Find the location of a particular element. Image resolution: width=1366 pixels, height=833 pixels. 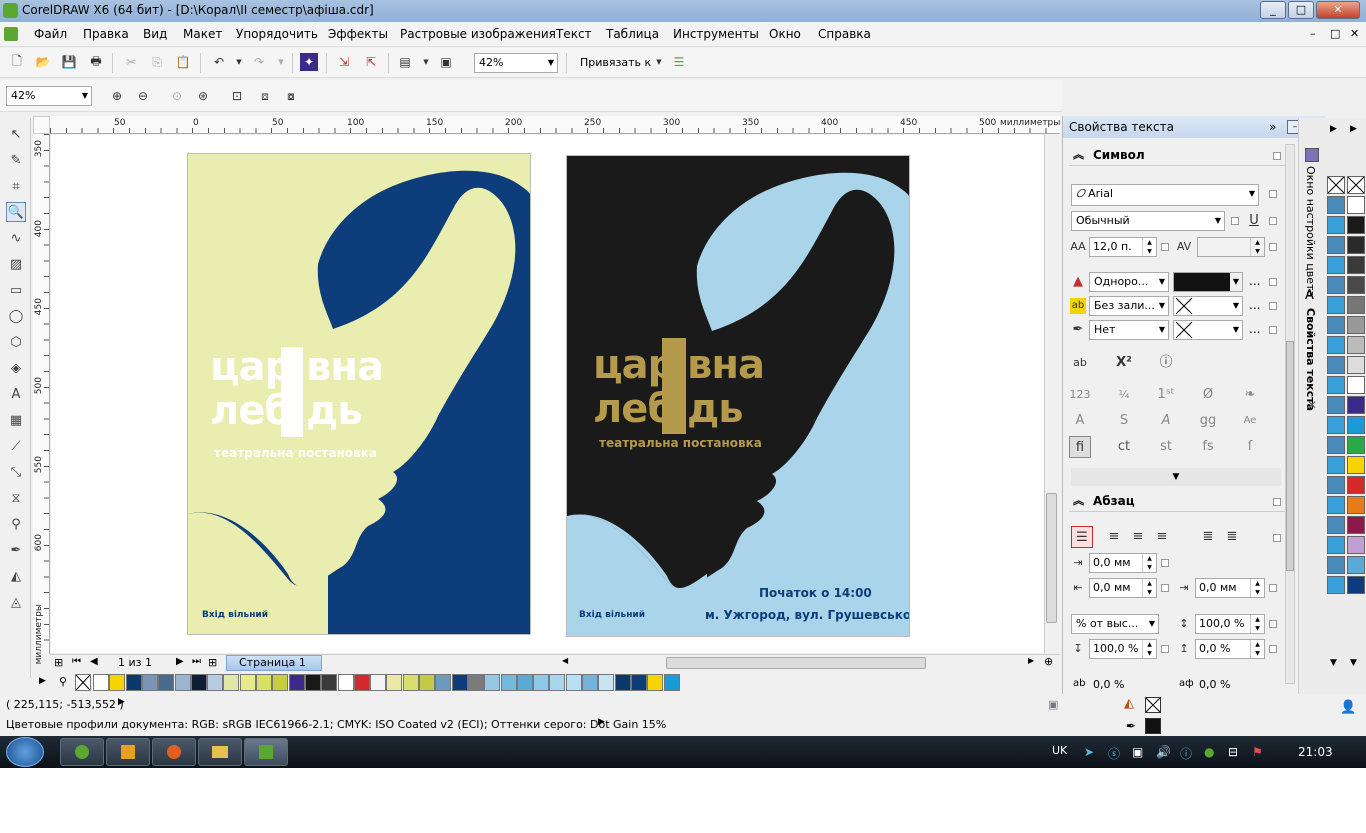

docker-scroll-thumb is located at coordinates (1290, 456).